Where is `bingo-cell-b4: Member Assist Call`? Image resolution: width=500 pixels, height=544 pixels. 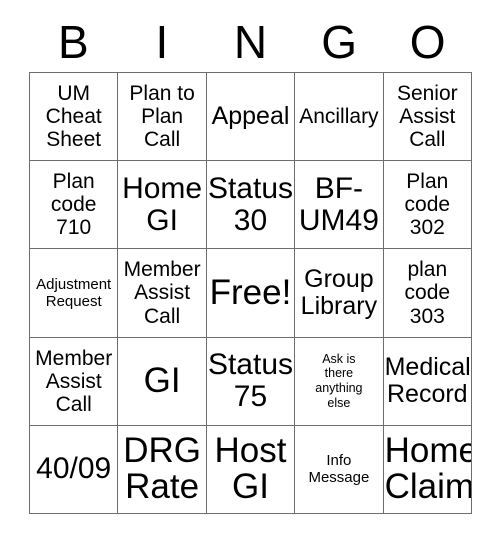
bingo-cell-b4: Member Assist Call is located at coordinates (74, 381).